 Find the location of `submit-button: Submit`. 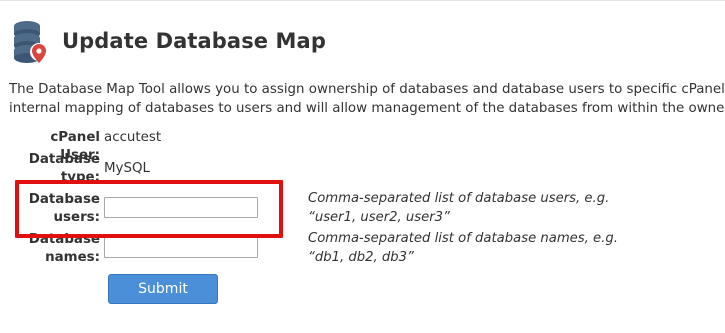

submit-button: Submit is located at coordinates (163, 289).